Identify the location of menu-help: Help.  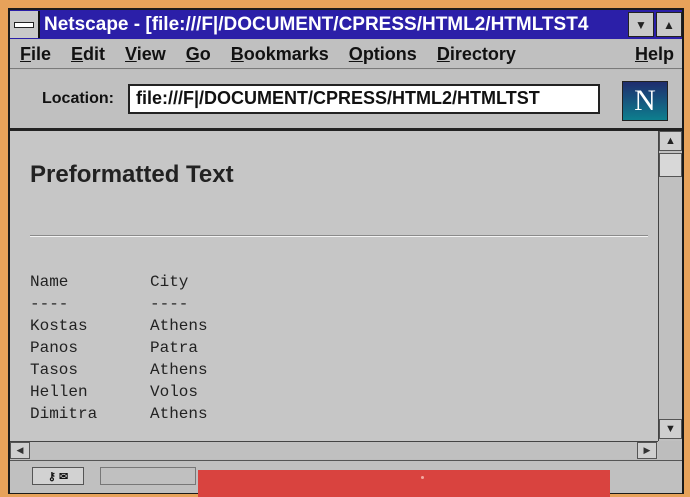
(653, 54).